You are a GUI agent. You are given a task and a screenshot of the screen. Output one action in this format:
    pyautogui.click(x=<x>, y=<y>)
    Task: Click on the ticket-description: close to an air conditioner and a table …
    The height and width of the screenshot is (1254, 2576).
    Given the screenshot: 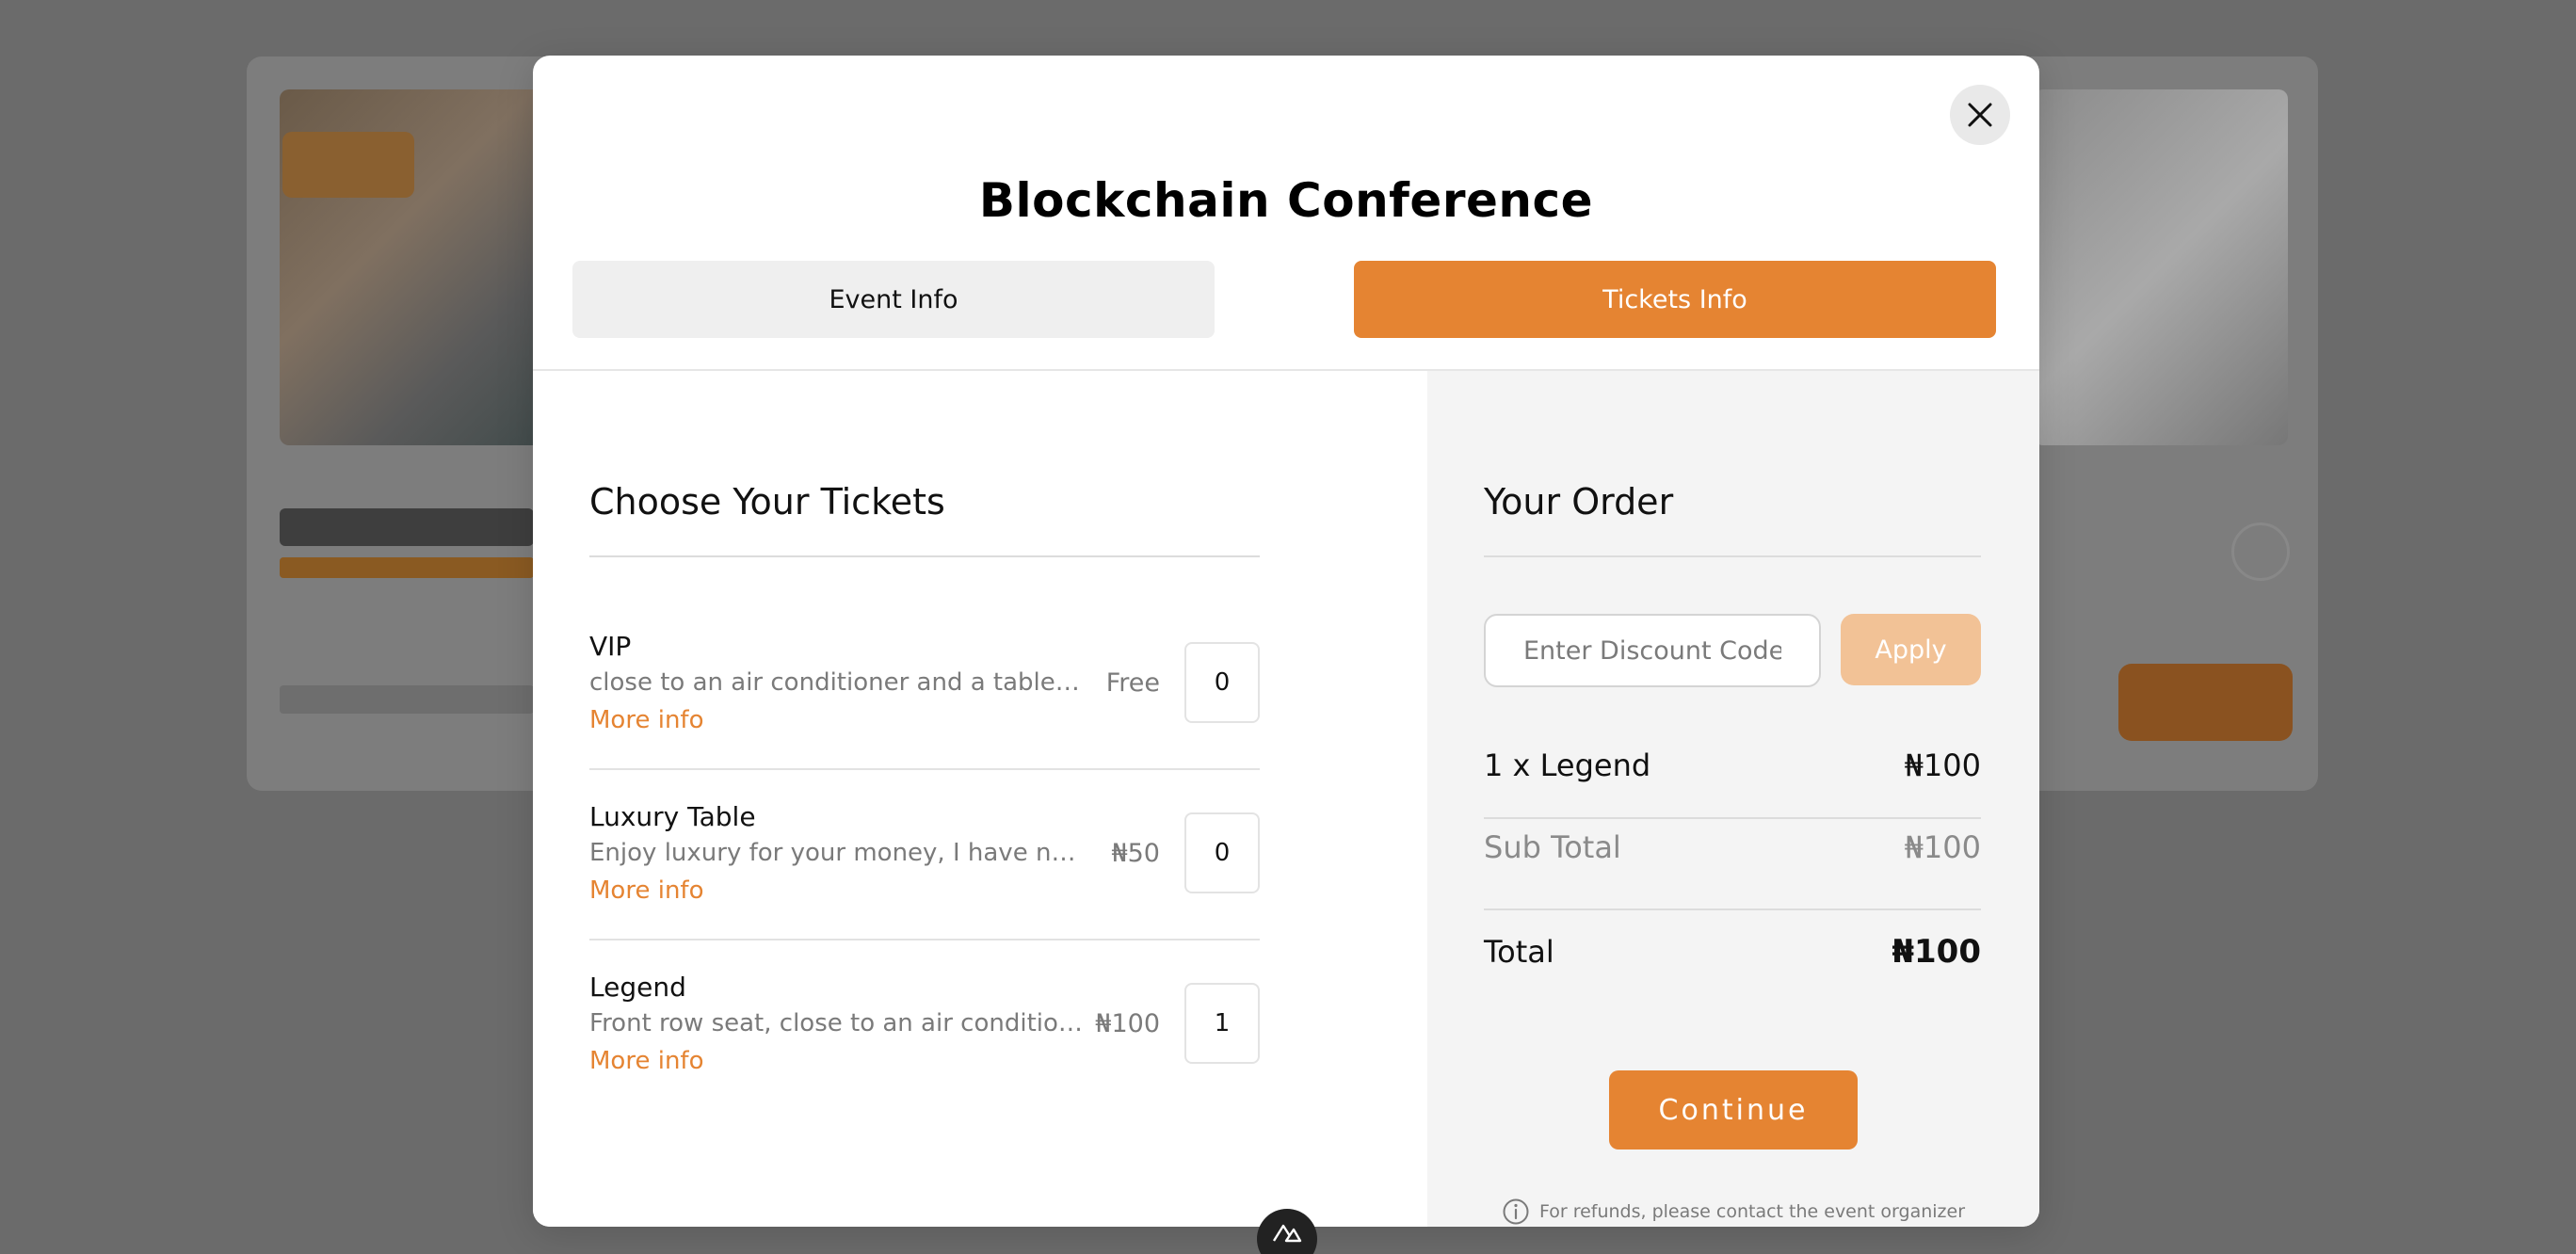 What is the action you would take?
    pyautogui.click(x=836, y=682)
    